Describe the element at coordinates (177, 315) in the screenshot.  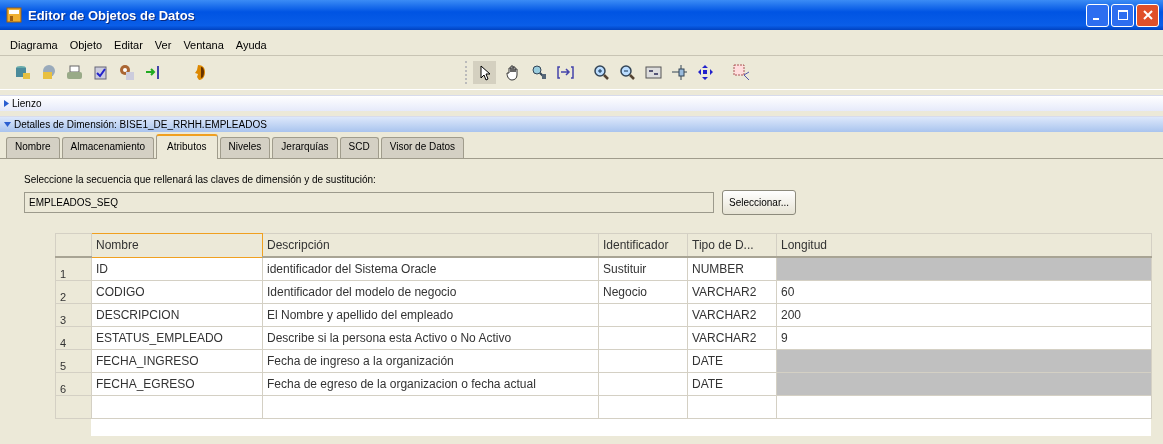
I see `table-cell: DESCRIPCION` at that location.